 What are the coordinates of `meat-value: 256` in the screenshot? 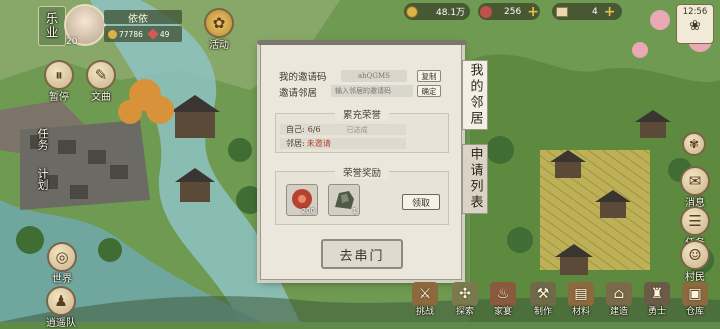 It's located at (513, 11).